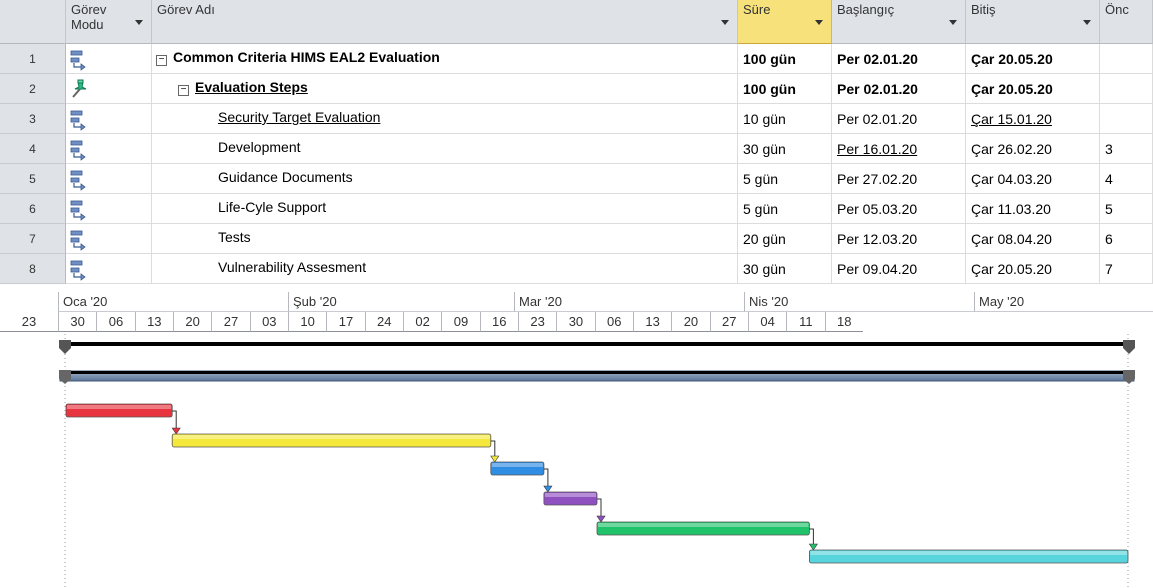  I want to click on column-header-predecessors: Önc, so click(1126, 22).